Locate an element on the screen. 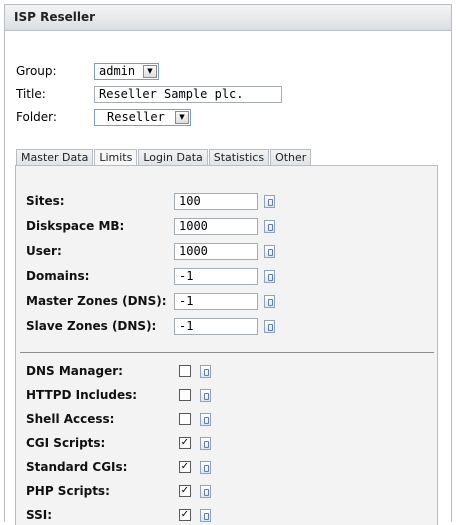 The image size is (456, 525). option-row-standard-cgis: Standard CGIs: ✓ is located at coordinates (118, 467).